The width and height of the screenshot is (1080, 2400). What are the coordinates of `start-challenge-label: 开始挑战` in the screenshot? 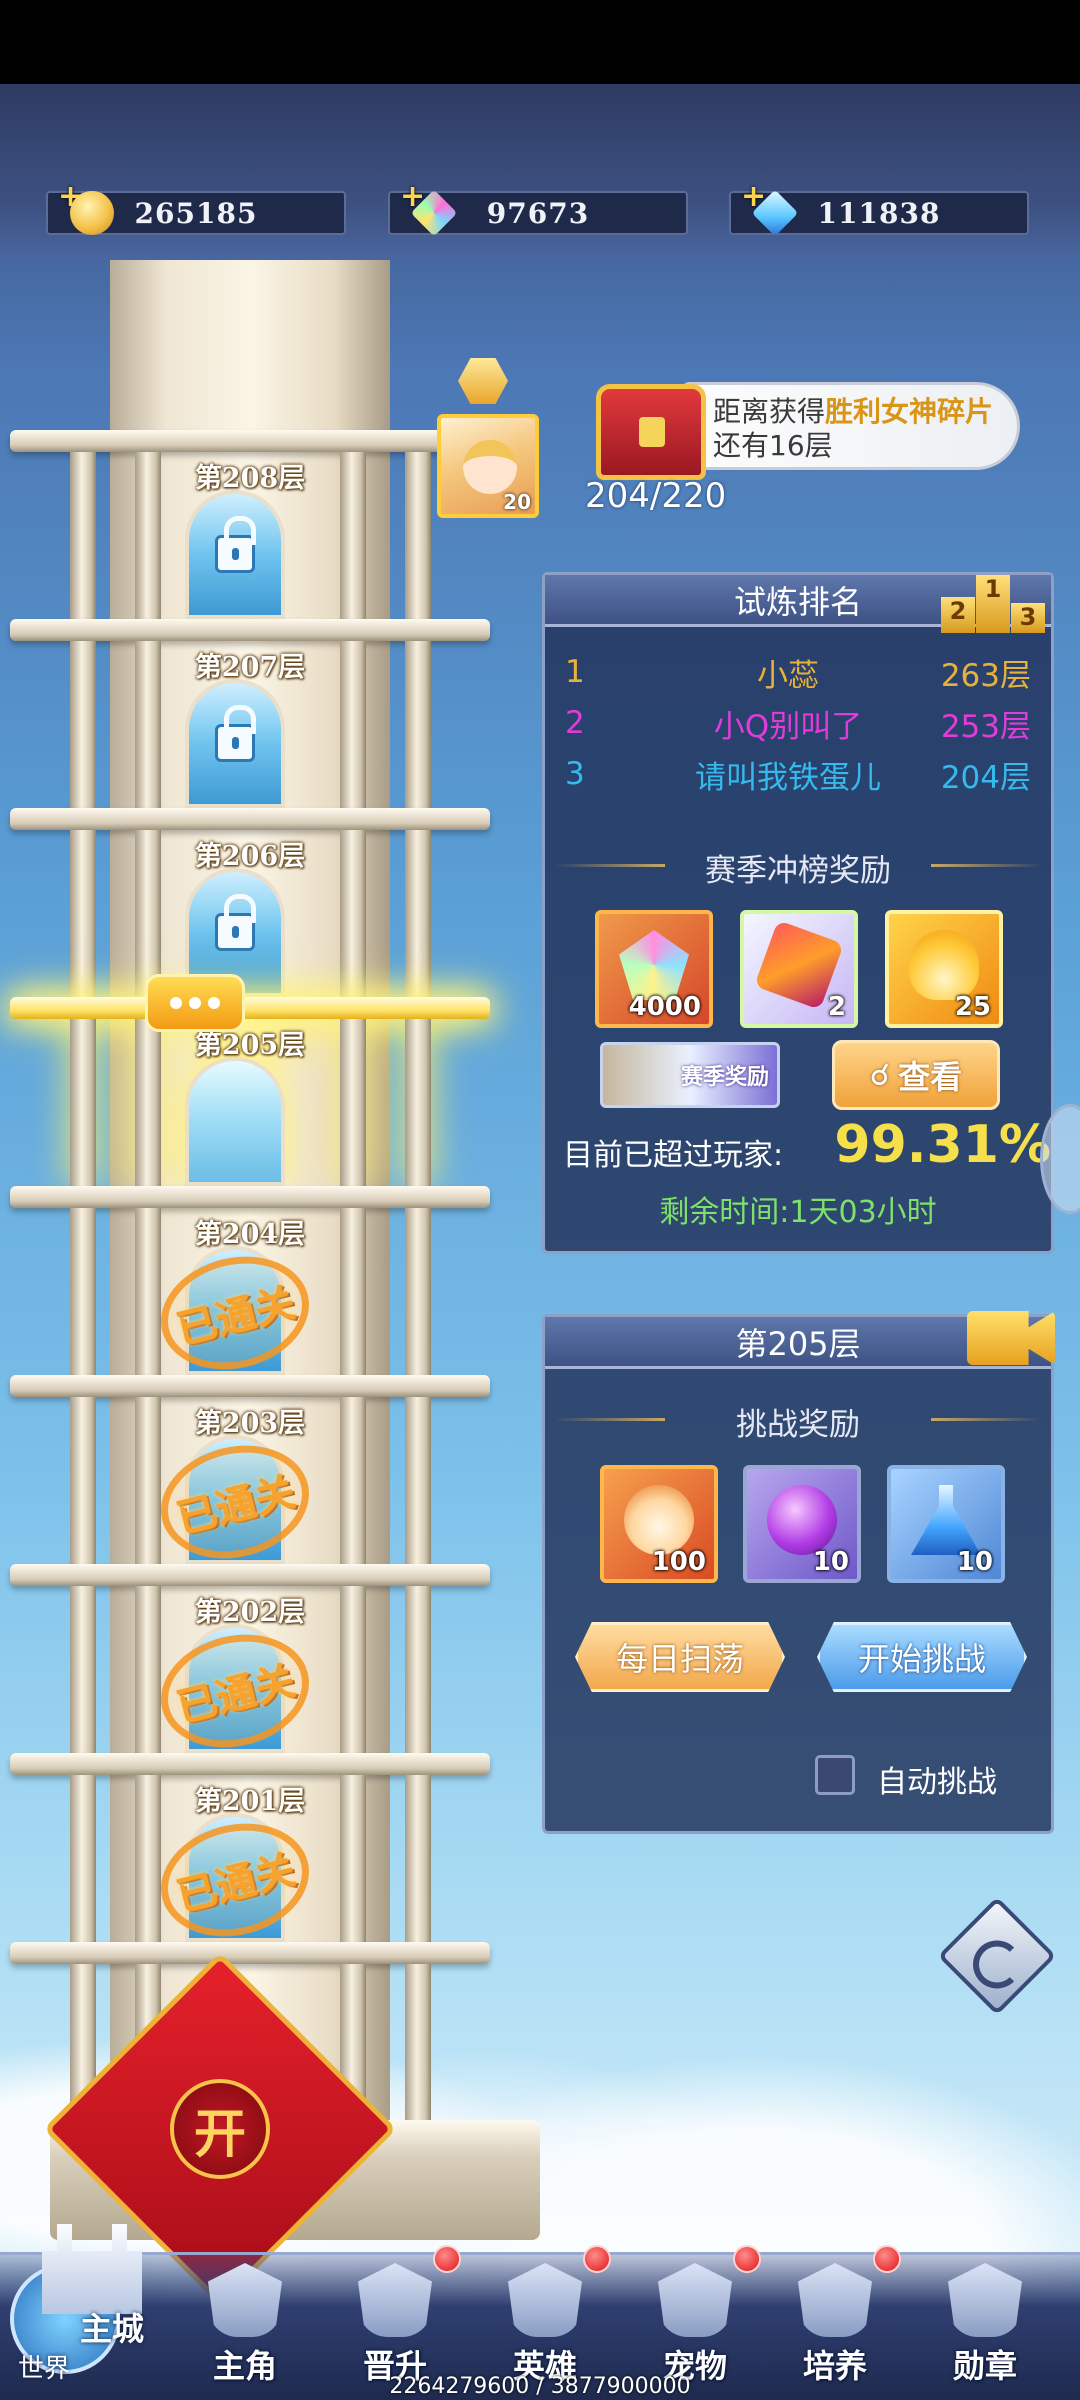 It's located at (921, 1659).